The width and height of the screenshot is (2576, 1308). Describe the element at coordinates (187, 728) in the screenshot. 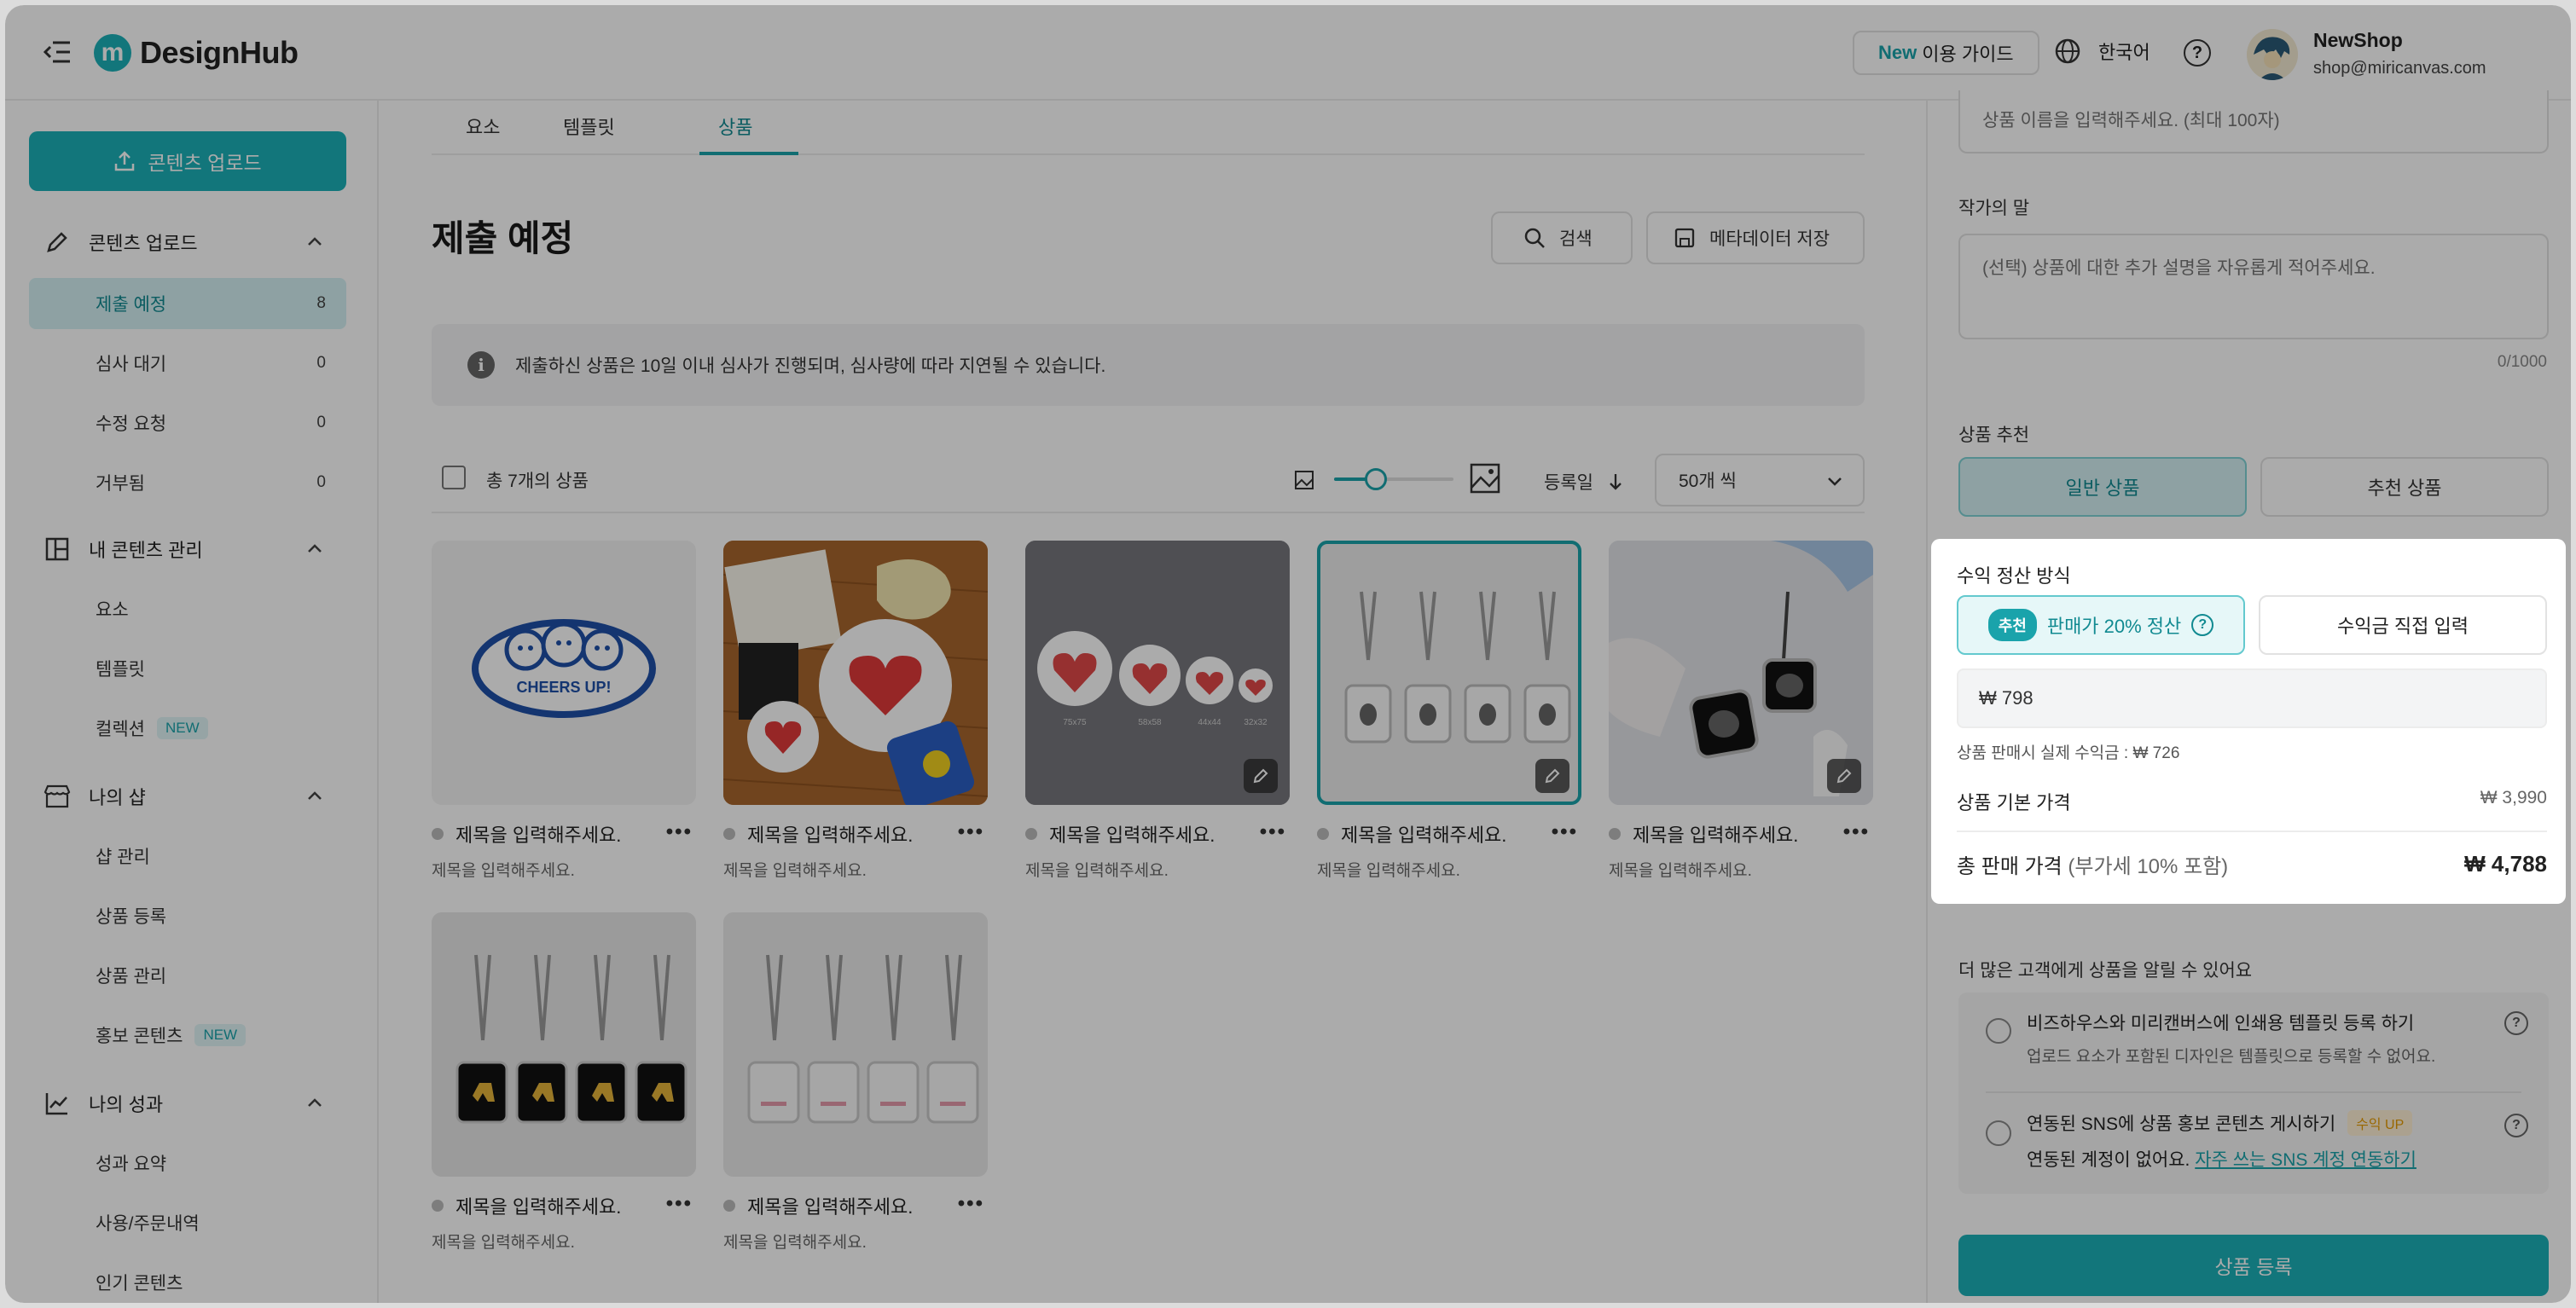

I see `sidebar-item-collection: 컬렉션 NEW` at that location.